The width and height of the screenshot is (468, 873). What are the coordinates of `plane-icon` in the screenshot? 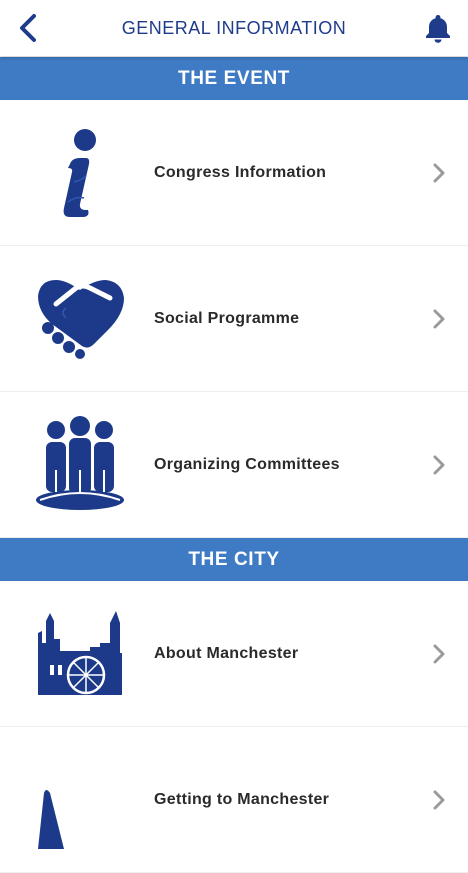 It's located at (51, 819).